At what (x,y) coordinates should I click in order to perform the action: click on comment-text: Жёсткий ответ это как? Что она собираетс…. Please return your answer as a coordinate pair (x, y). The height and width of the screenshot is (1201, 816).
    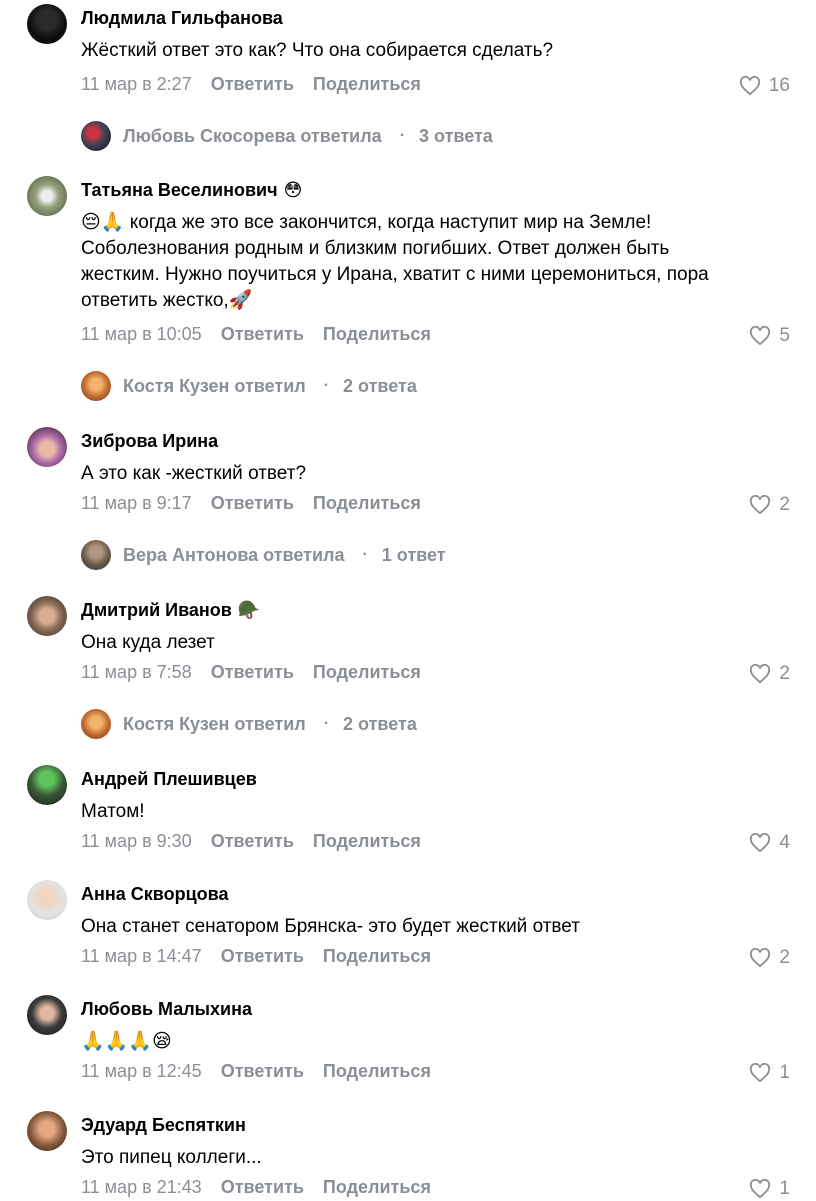
    Looking at the image, I should click on (436, 51).